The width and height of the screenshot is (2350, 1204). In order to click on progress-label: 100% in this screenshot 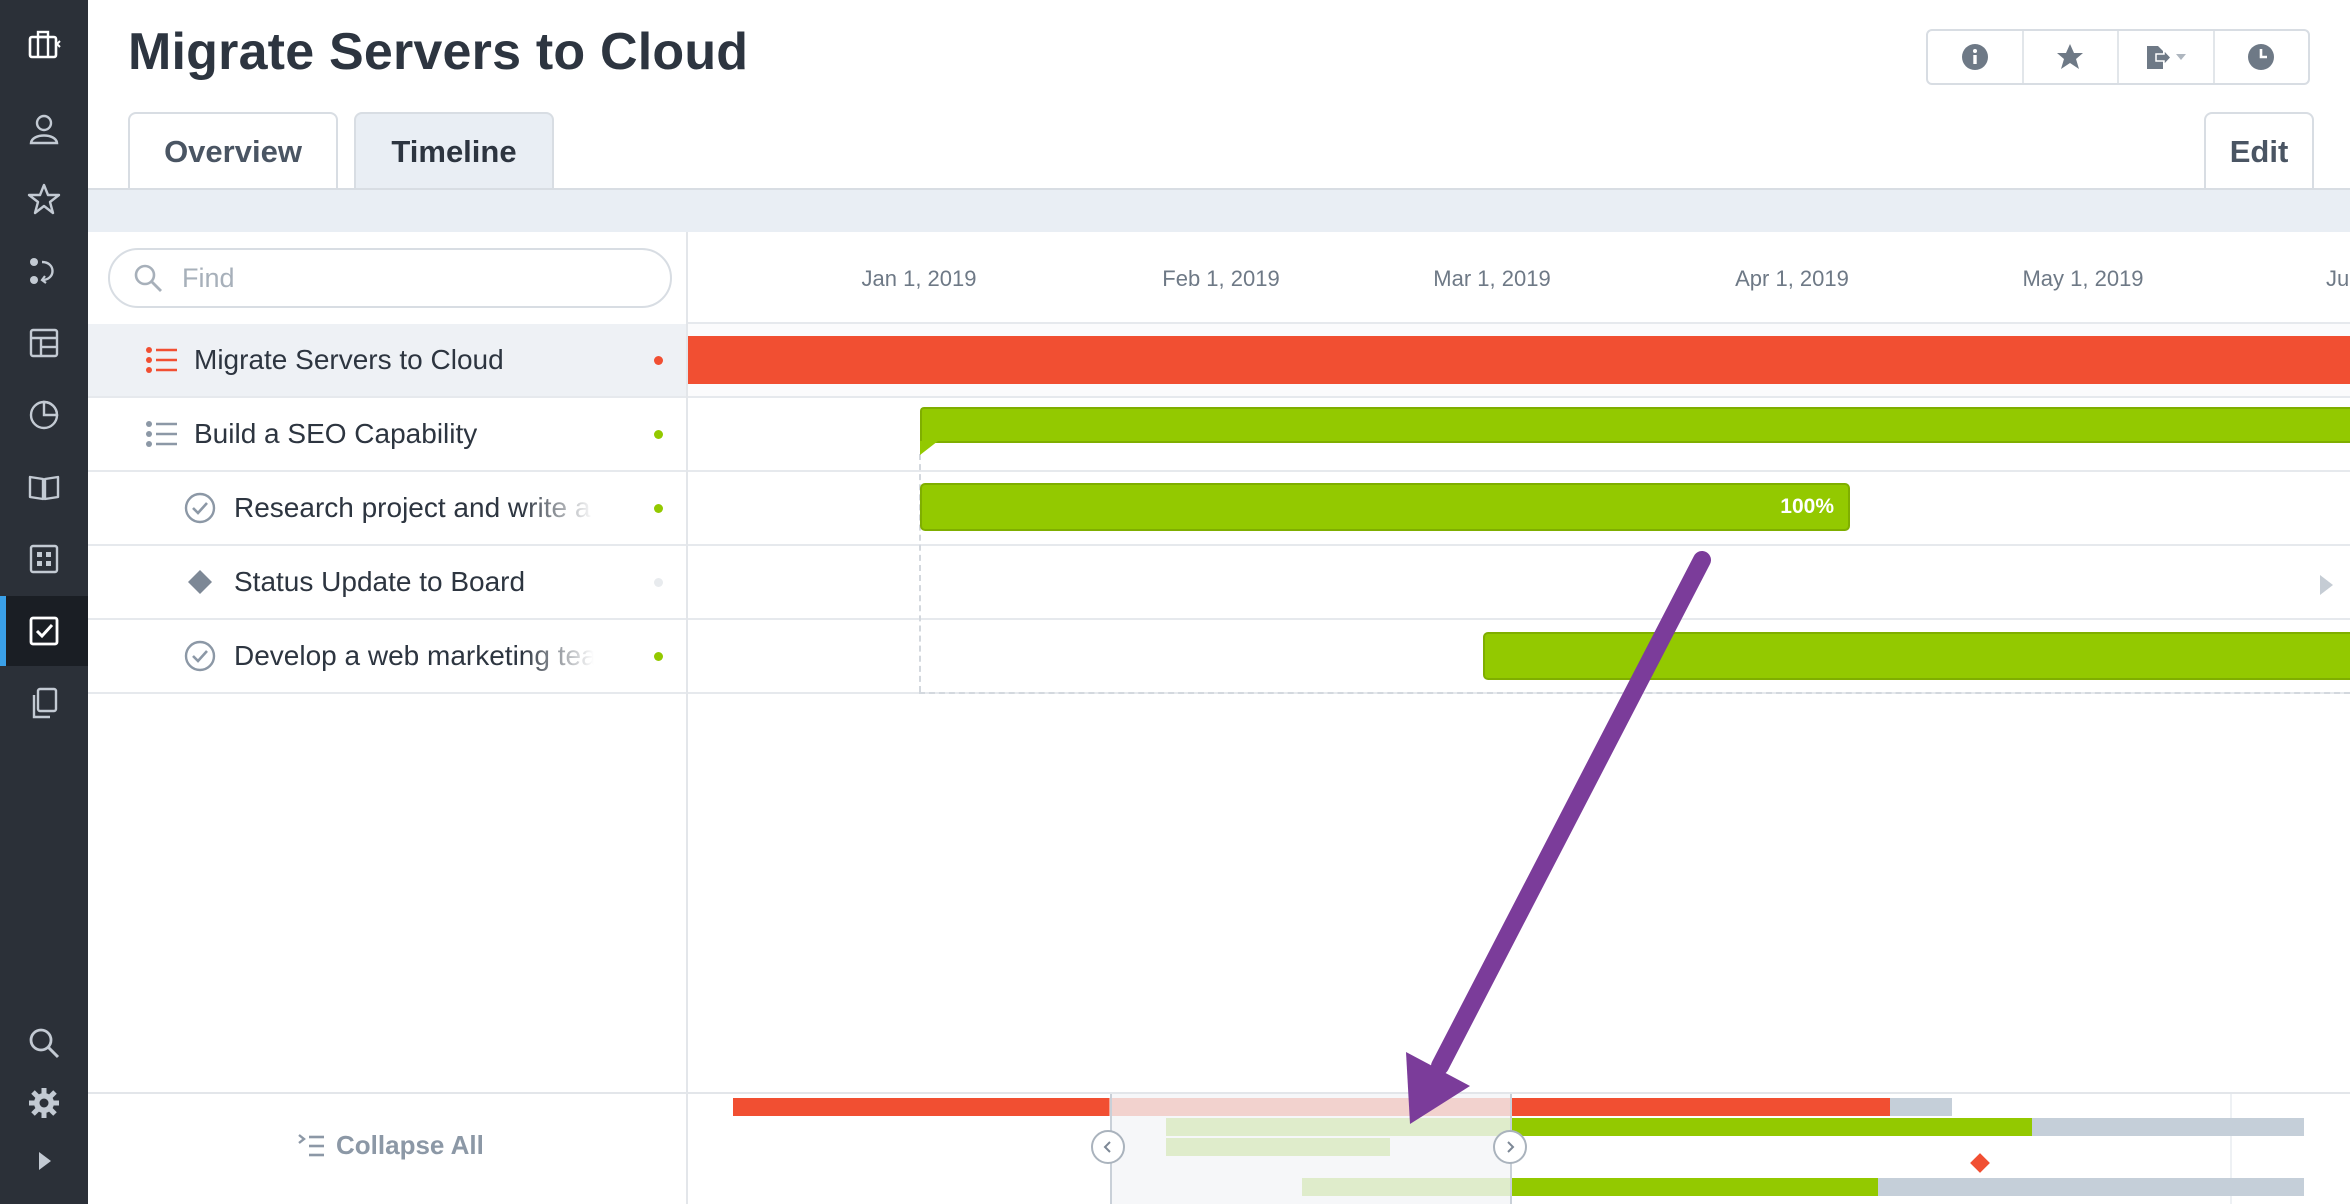, I will do `click(1807, 506)`.